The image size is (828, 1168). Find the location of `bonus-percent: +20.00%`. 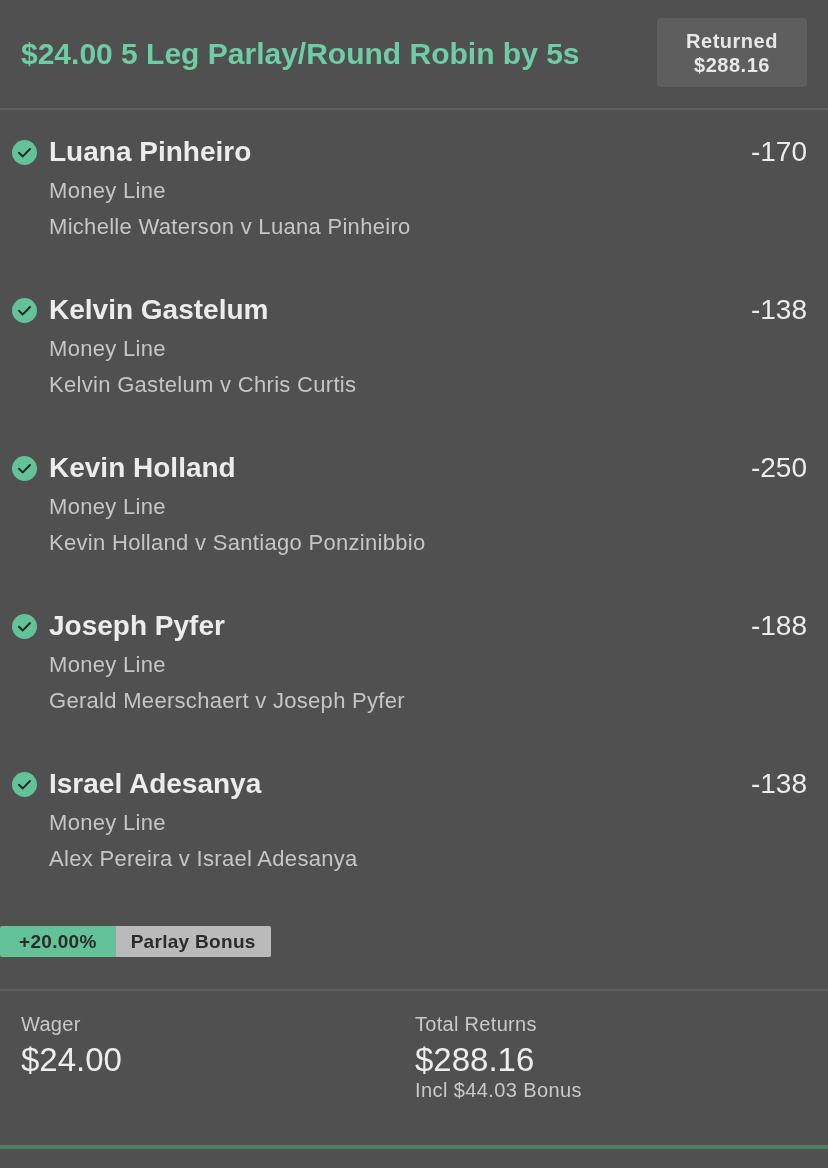

bonus-percent: +20.00% is located at coordinates (58, 941).